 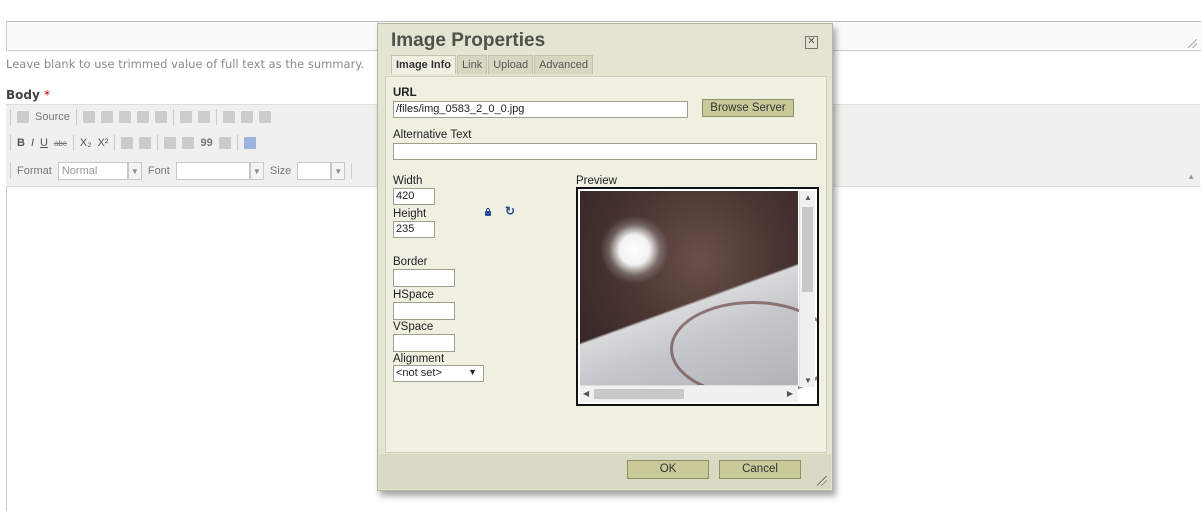 I want to click on source-button: Source, so click(x=52, y=117).